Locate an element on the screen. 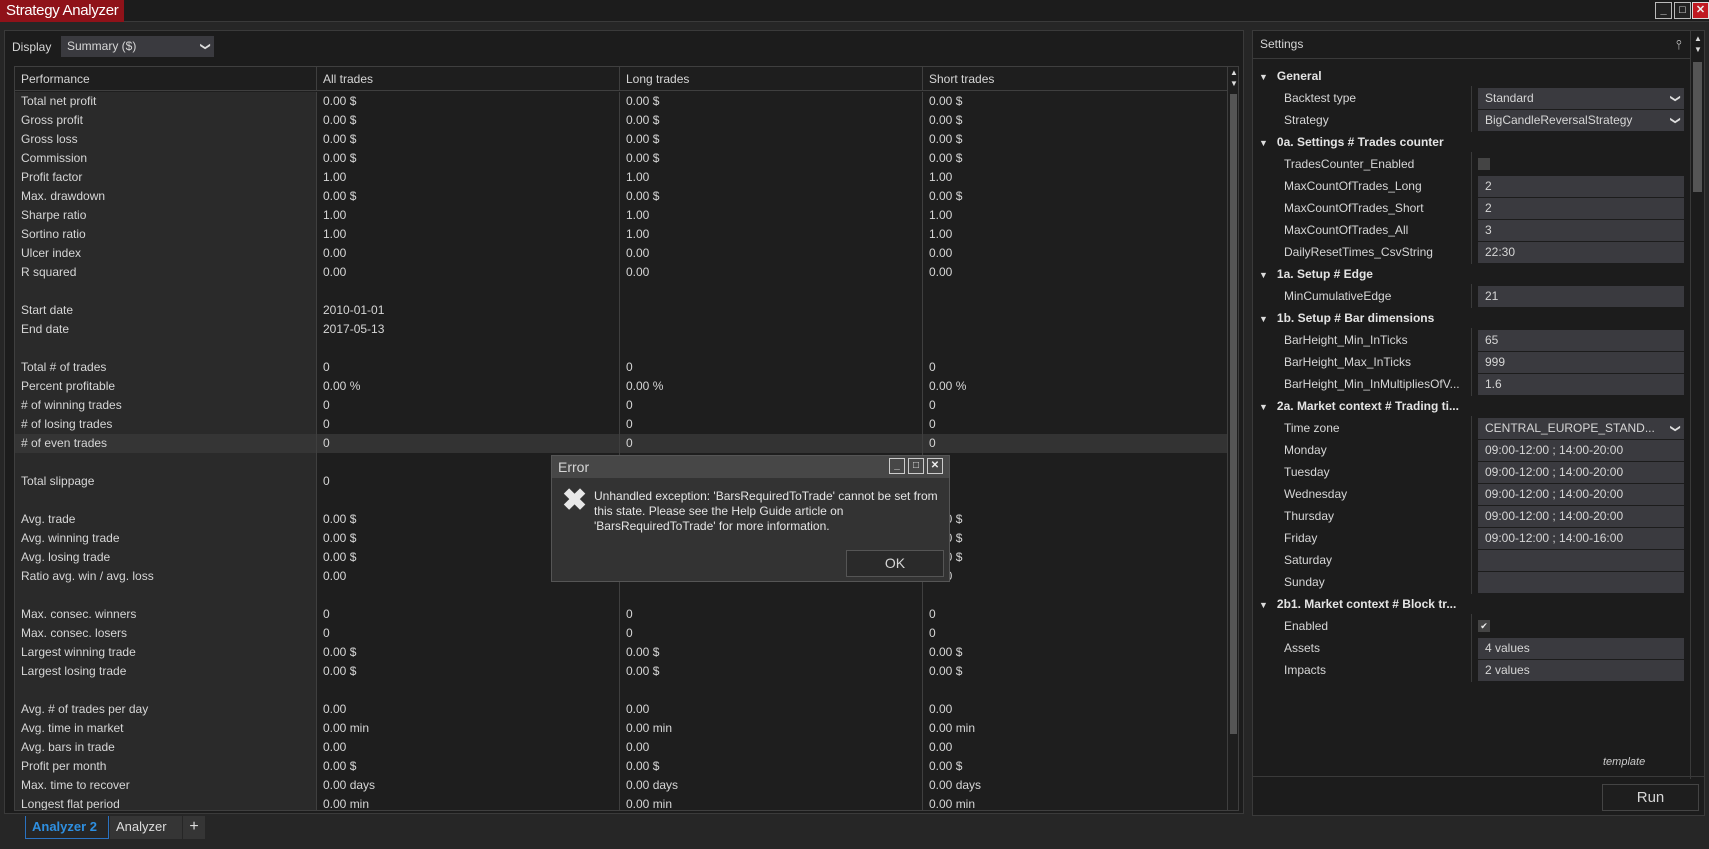 The width and height of the screenshot is (1709, 849). vertical-scrollbar: ▲ ▼ is located at coordinates (1232, 438).